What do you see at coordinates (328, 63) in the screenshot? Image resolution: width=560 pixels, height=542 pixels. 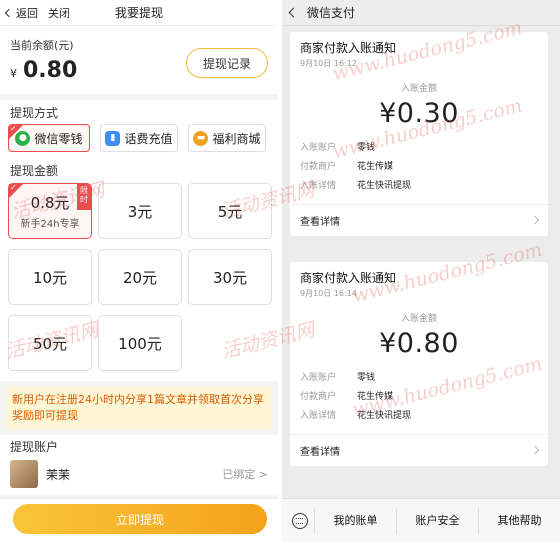 I see `card-date: 9月10日 16:12` at bounding box center [328, 63].